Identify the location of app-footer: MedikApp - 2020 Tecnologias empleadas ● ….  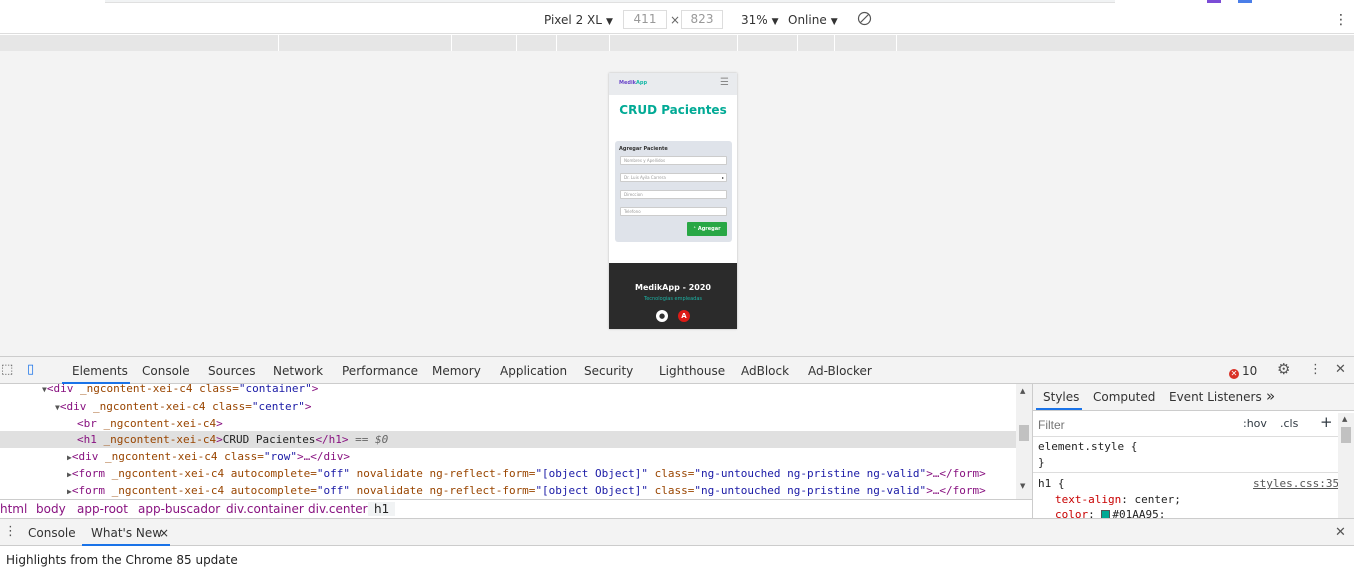
(673, 296).